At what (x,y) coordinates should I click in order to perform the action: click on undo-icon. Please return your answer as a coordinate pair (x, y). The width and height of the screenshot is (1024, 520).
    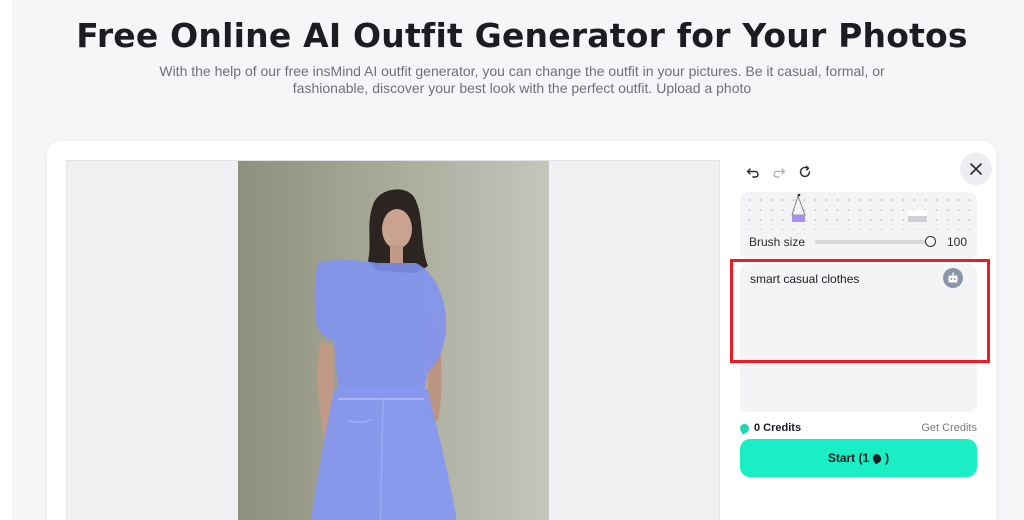
    Looking at the image, I should click on (752, 173).